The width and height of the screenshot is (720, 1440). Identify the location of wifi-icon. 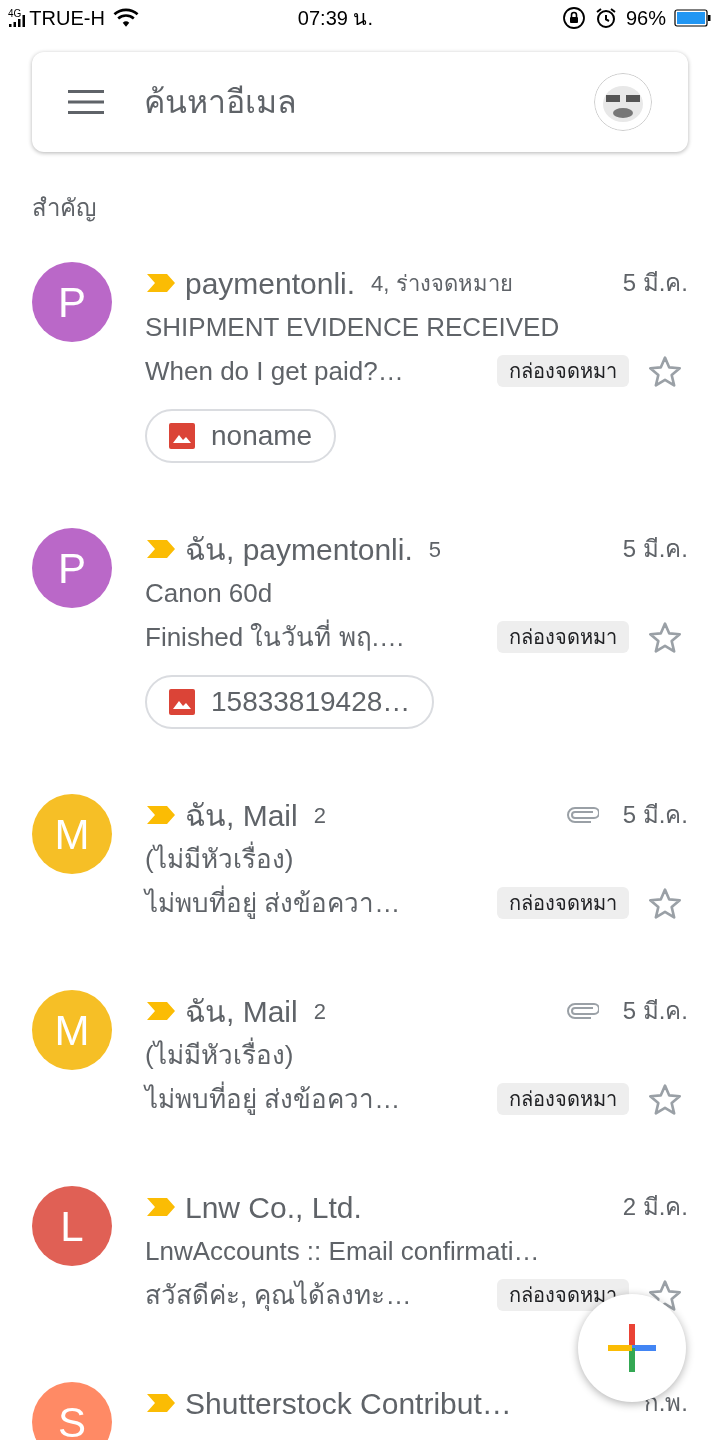
(125, 18).